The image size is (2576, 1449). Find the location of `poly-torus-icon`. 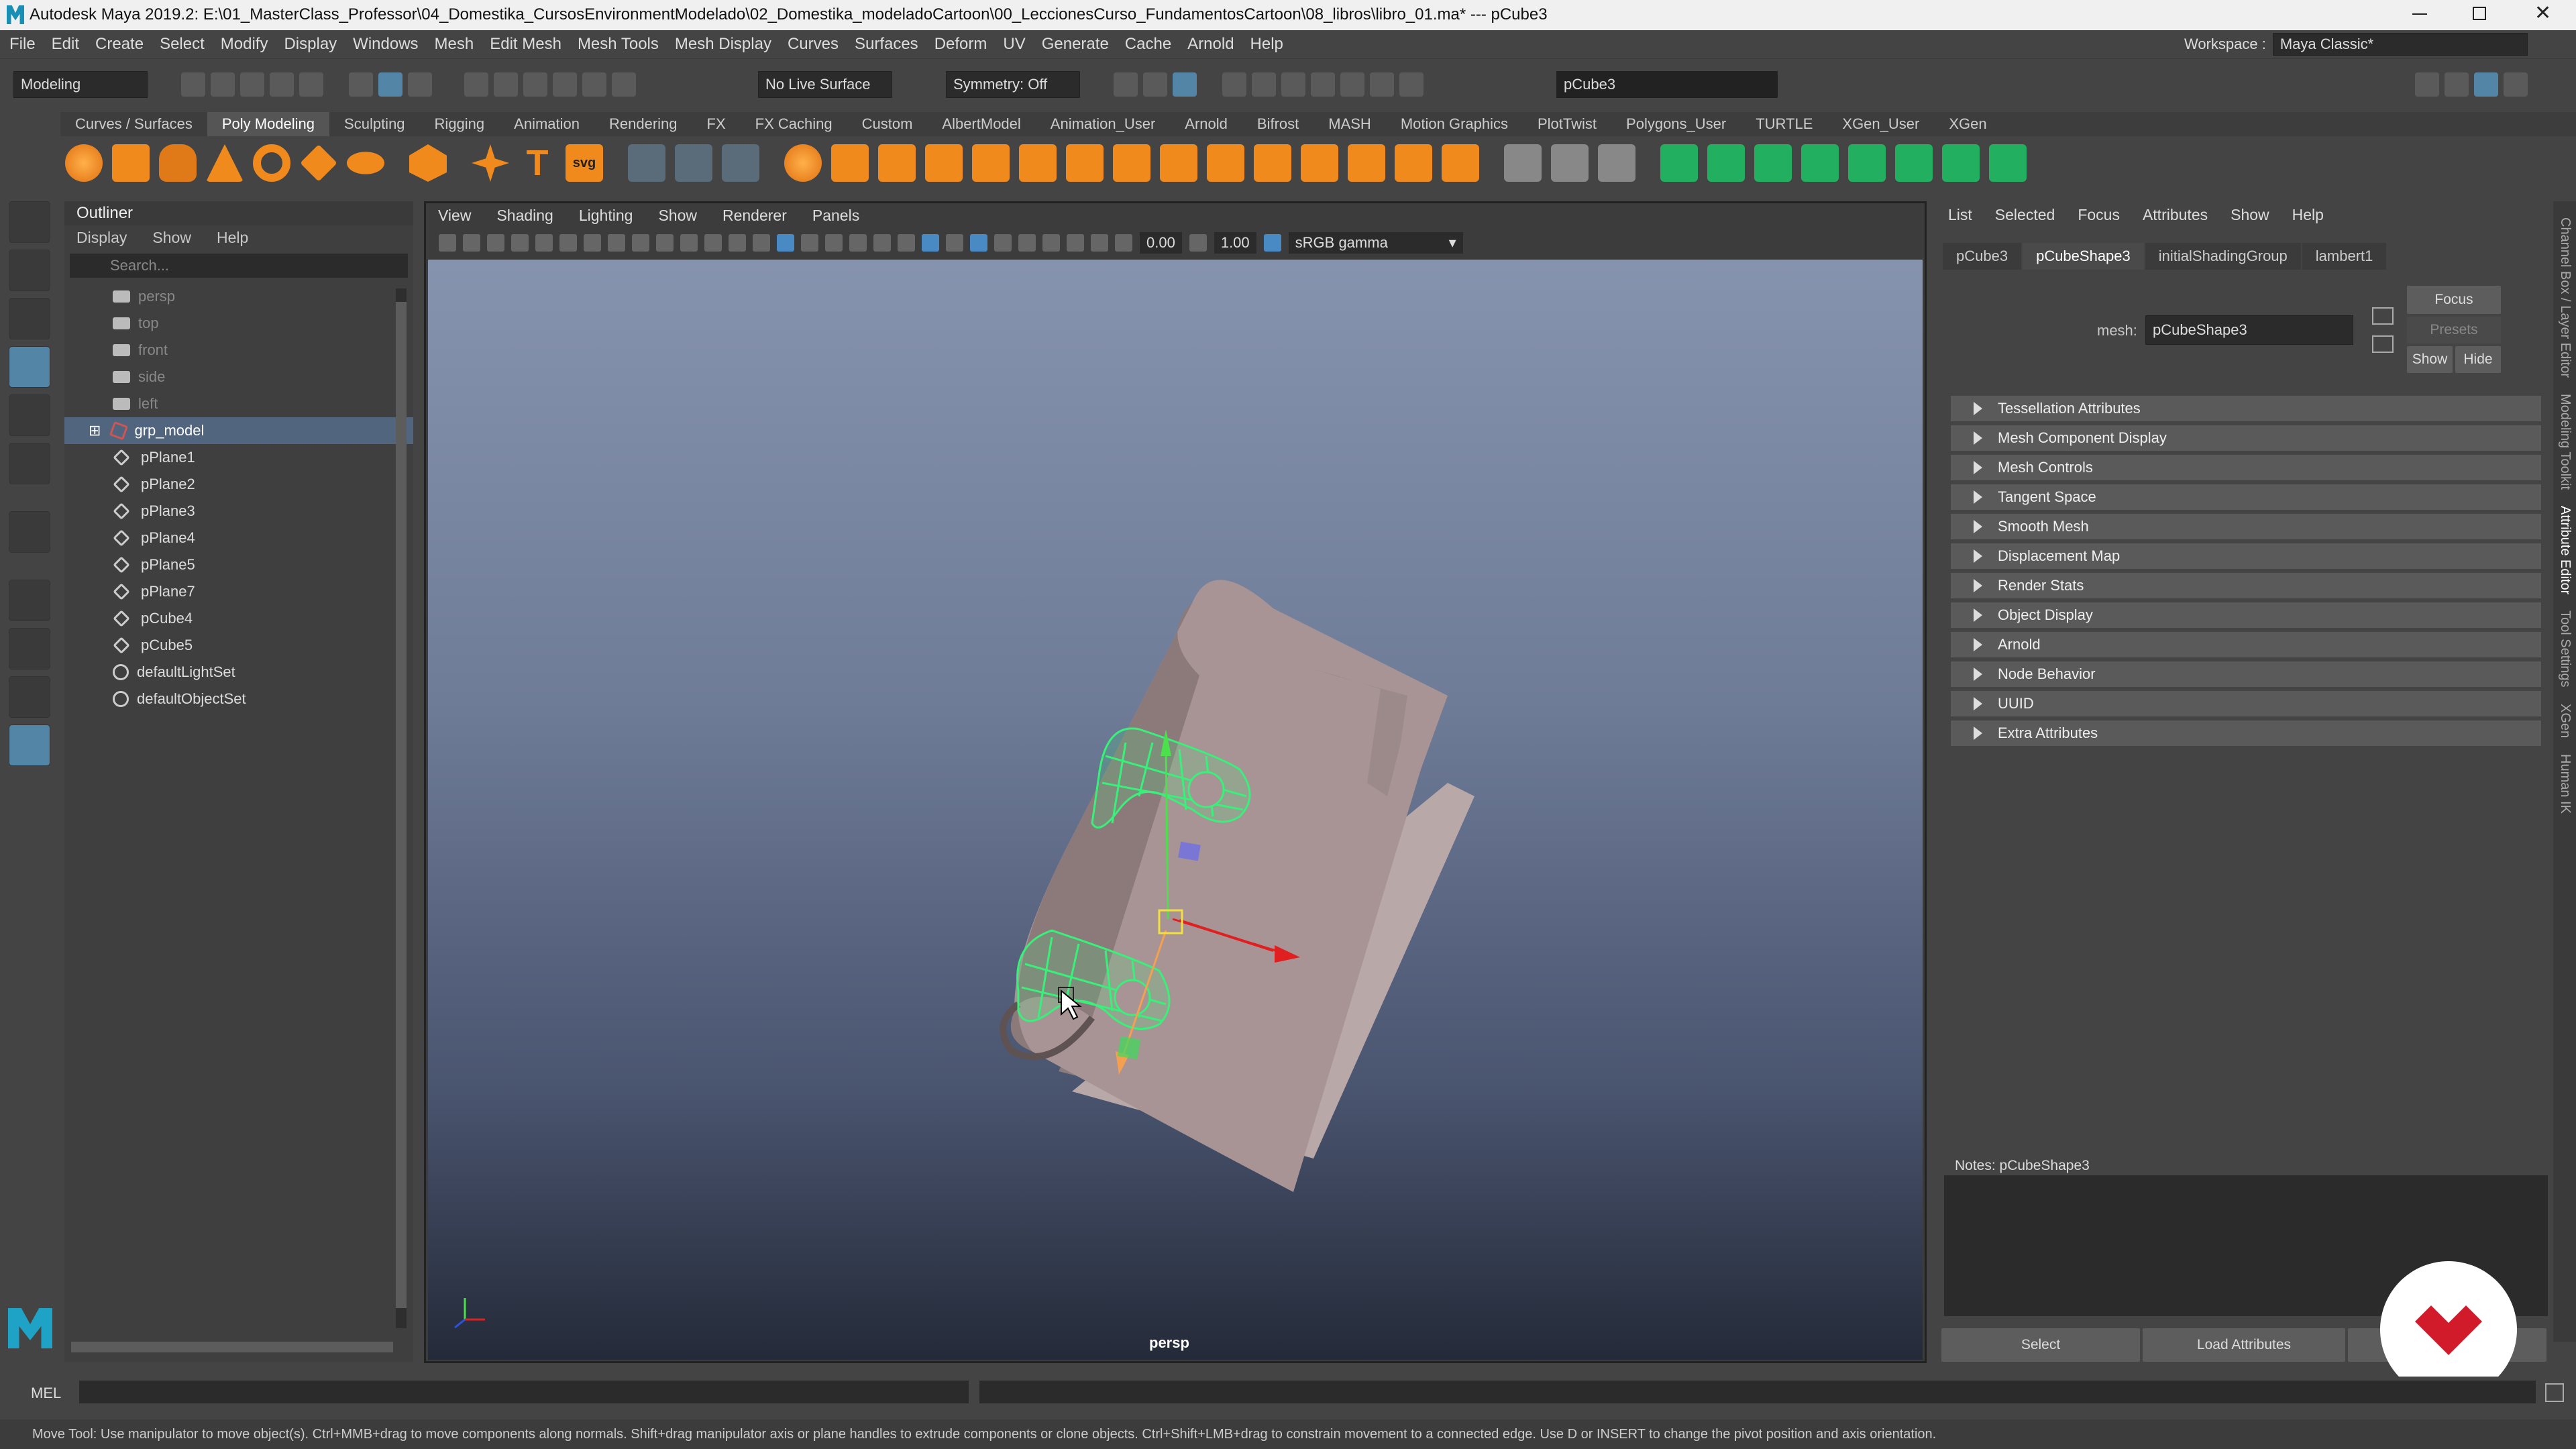

poly-torus-icon is located at coordinates (271, 163).